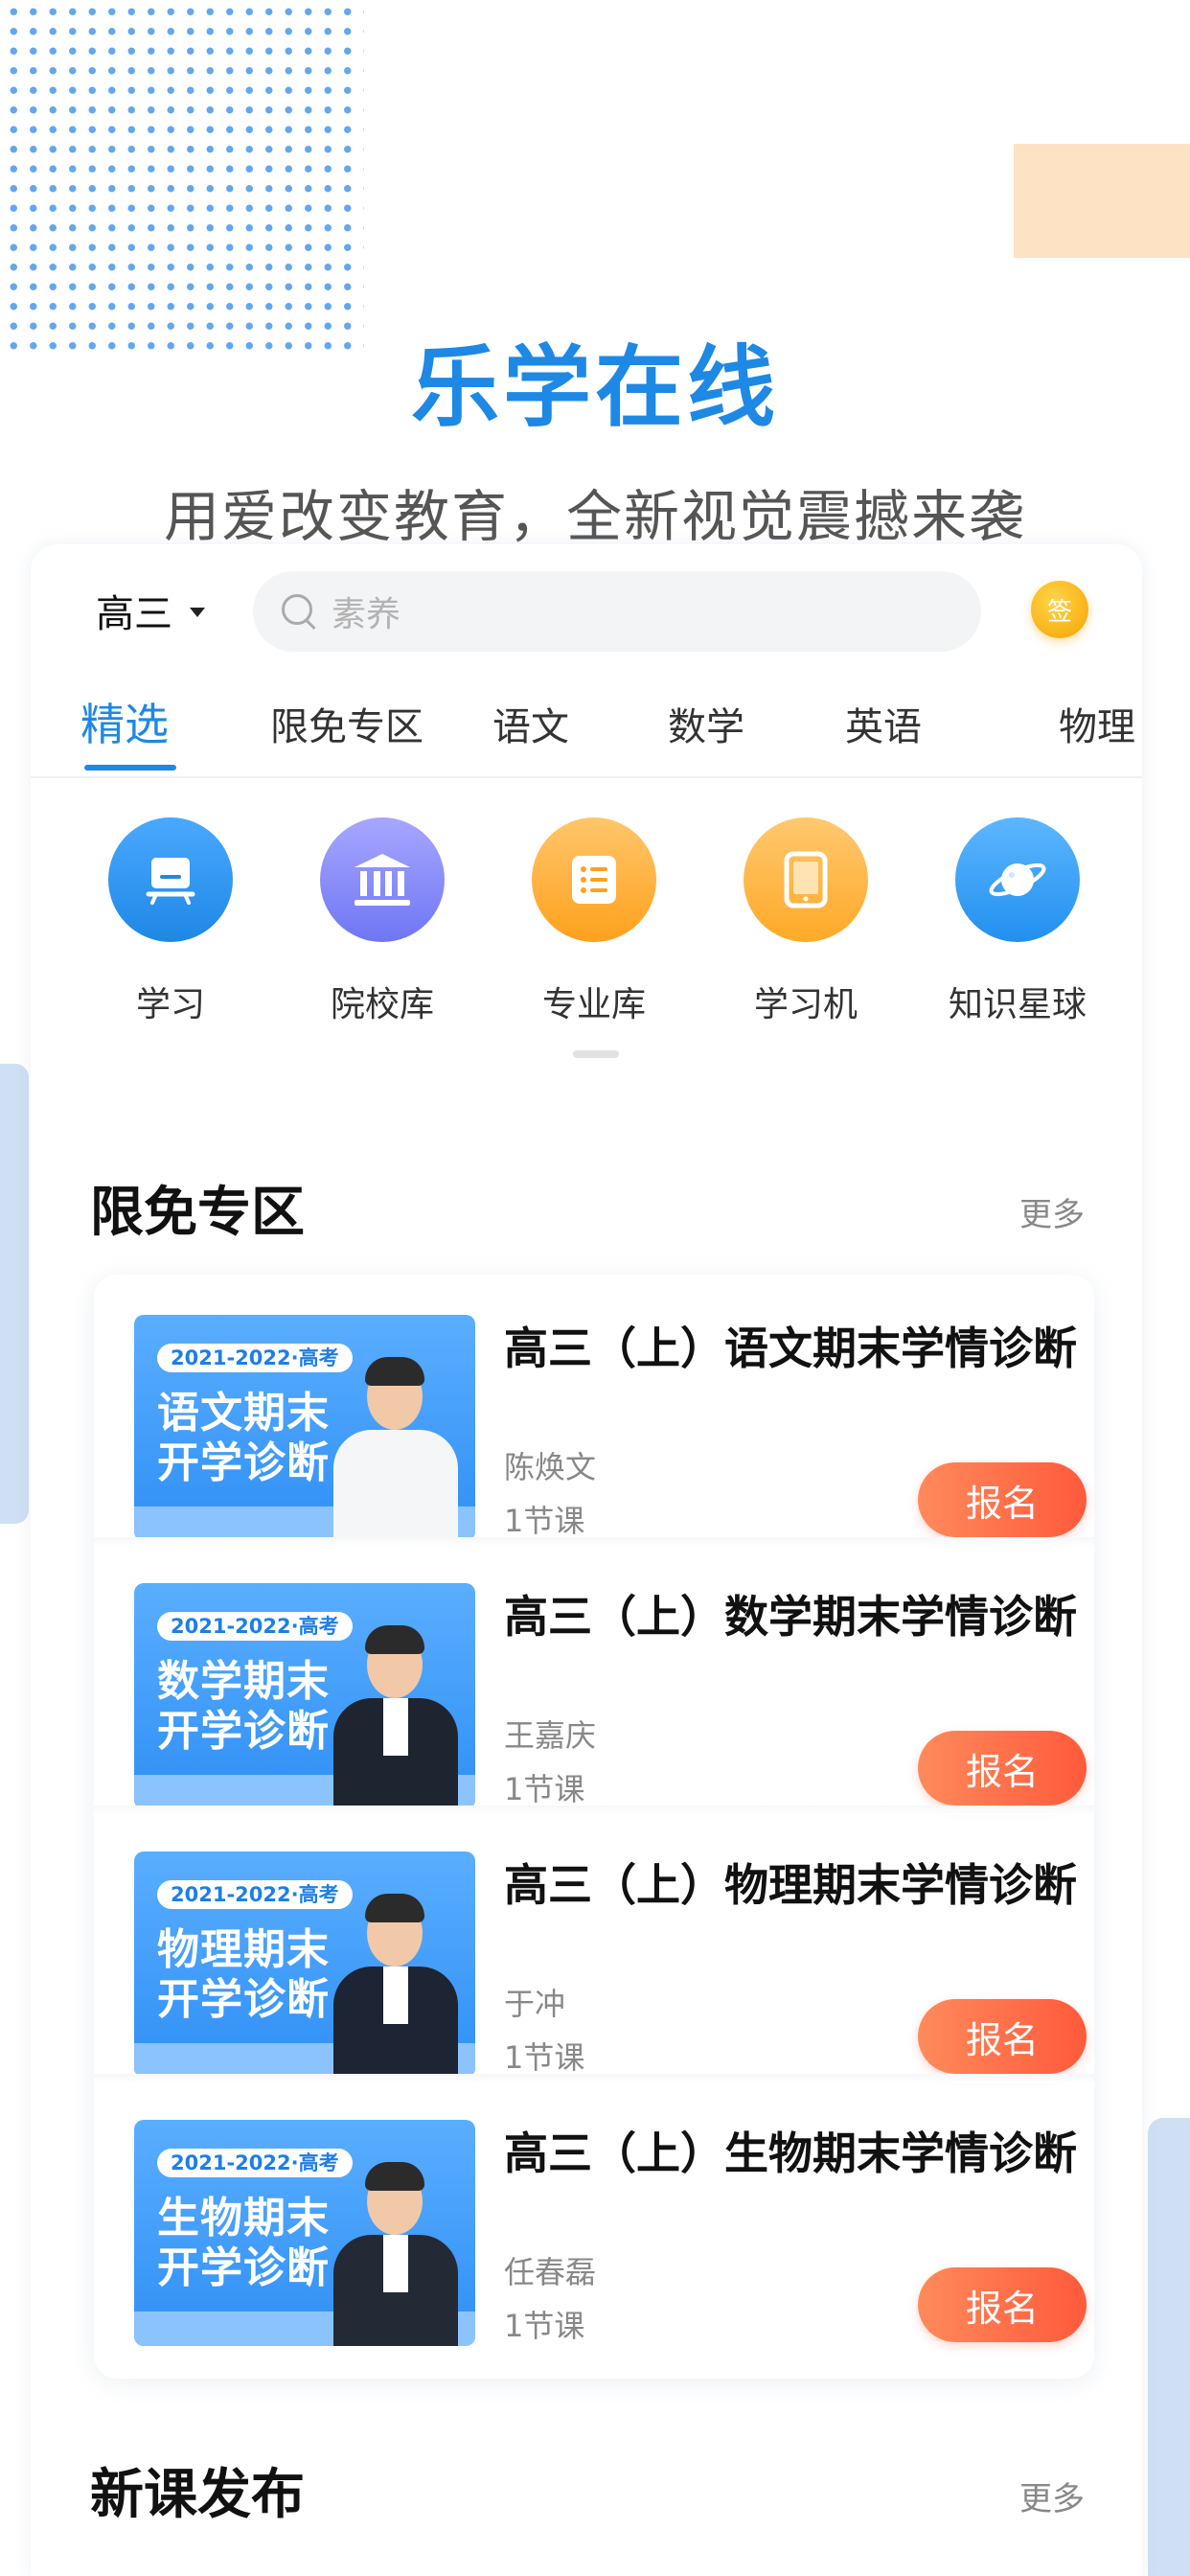 This screenshot has width=1190, height=2576. I want to click on right-blue-decoration, so click(1169, 2347).